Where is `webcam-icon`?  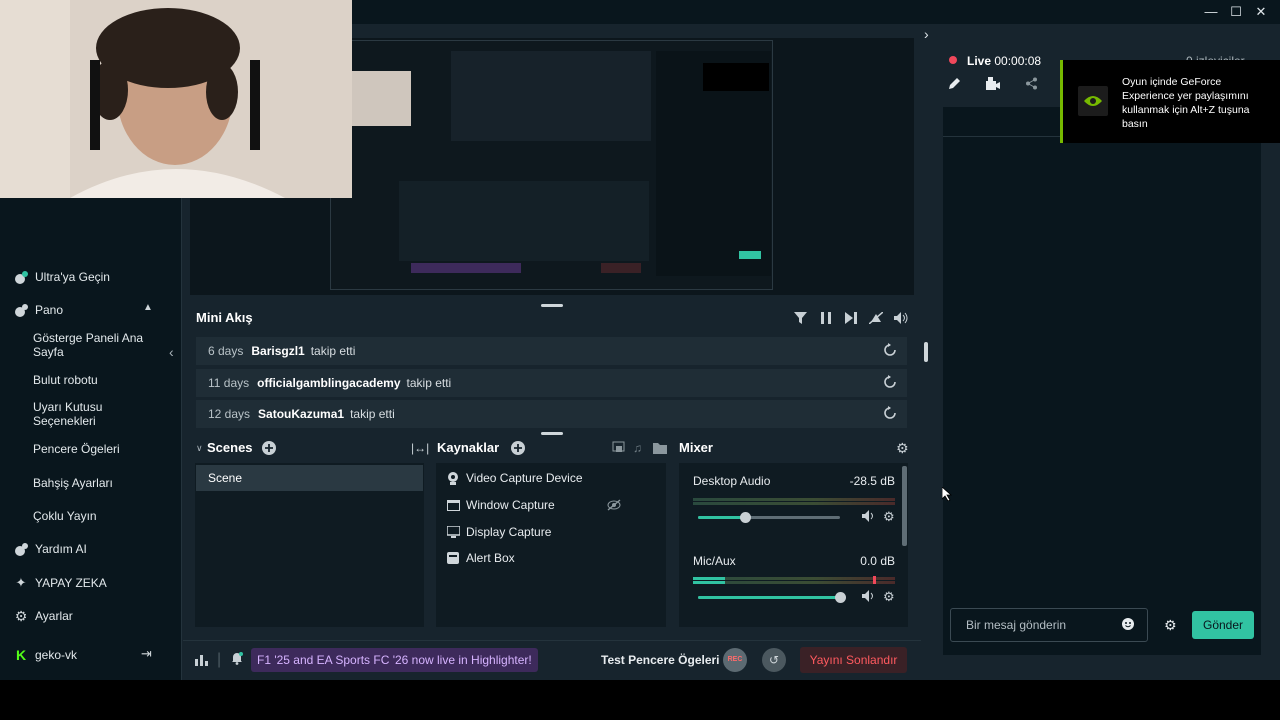 webcam-icon is located at coordinates (453, 478).